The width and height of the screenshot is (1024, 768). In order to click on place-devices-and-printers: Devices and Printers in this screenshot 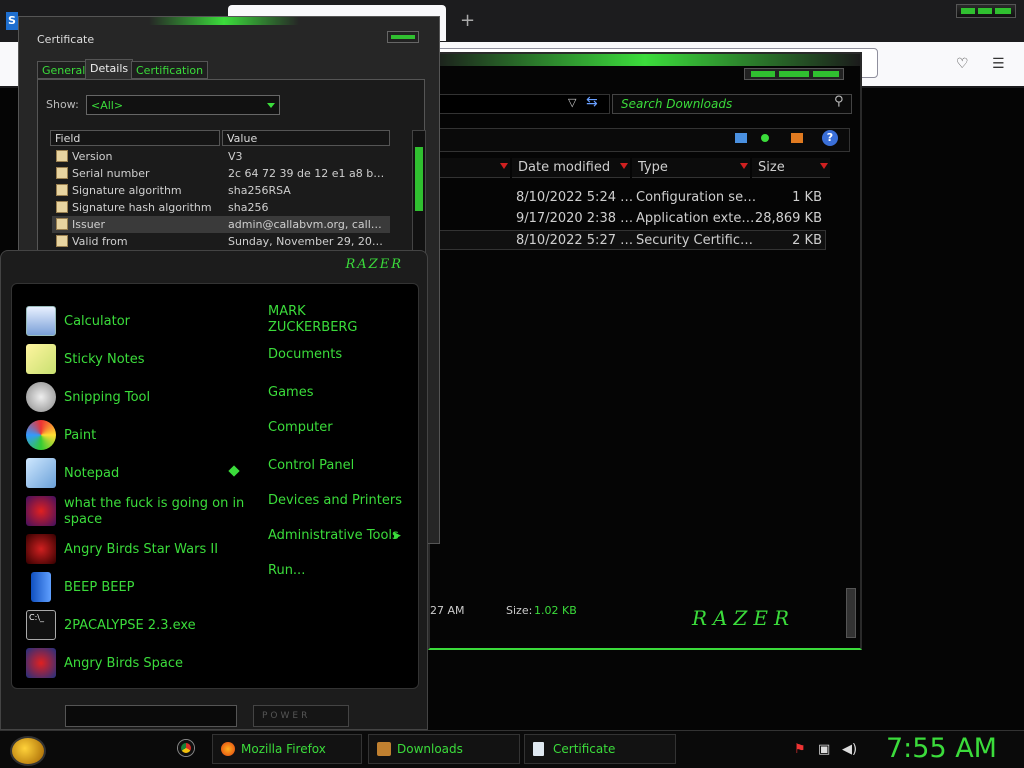, I will do `click(335, 501)`.